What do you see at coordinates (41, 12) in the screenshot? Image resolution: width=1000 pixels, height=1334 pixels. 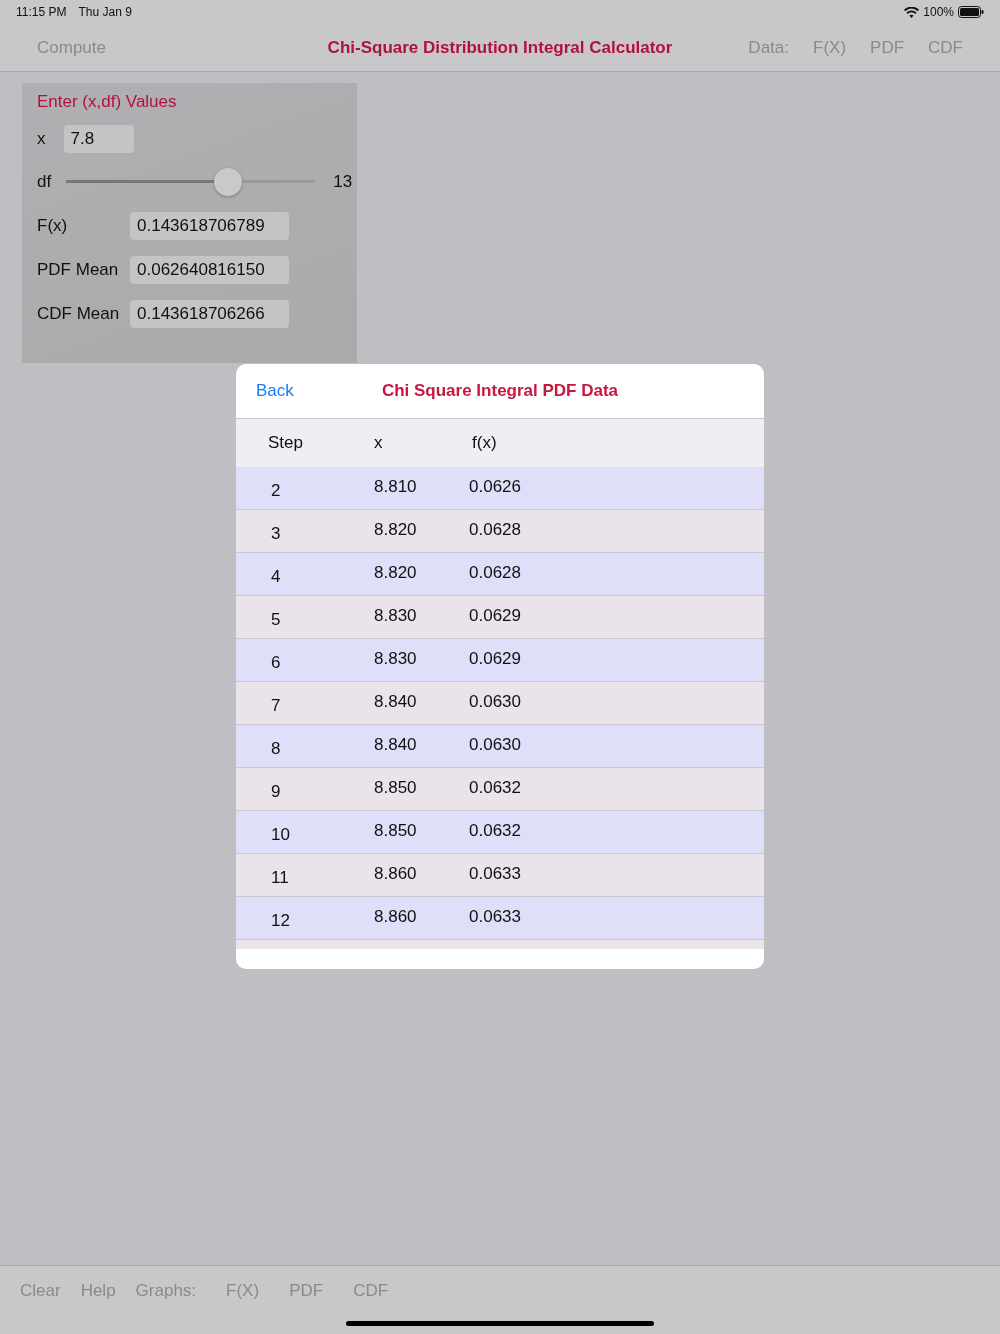 I see `status-time: 11:15 PM` at bounding box center [41, 12].